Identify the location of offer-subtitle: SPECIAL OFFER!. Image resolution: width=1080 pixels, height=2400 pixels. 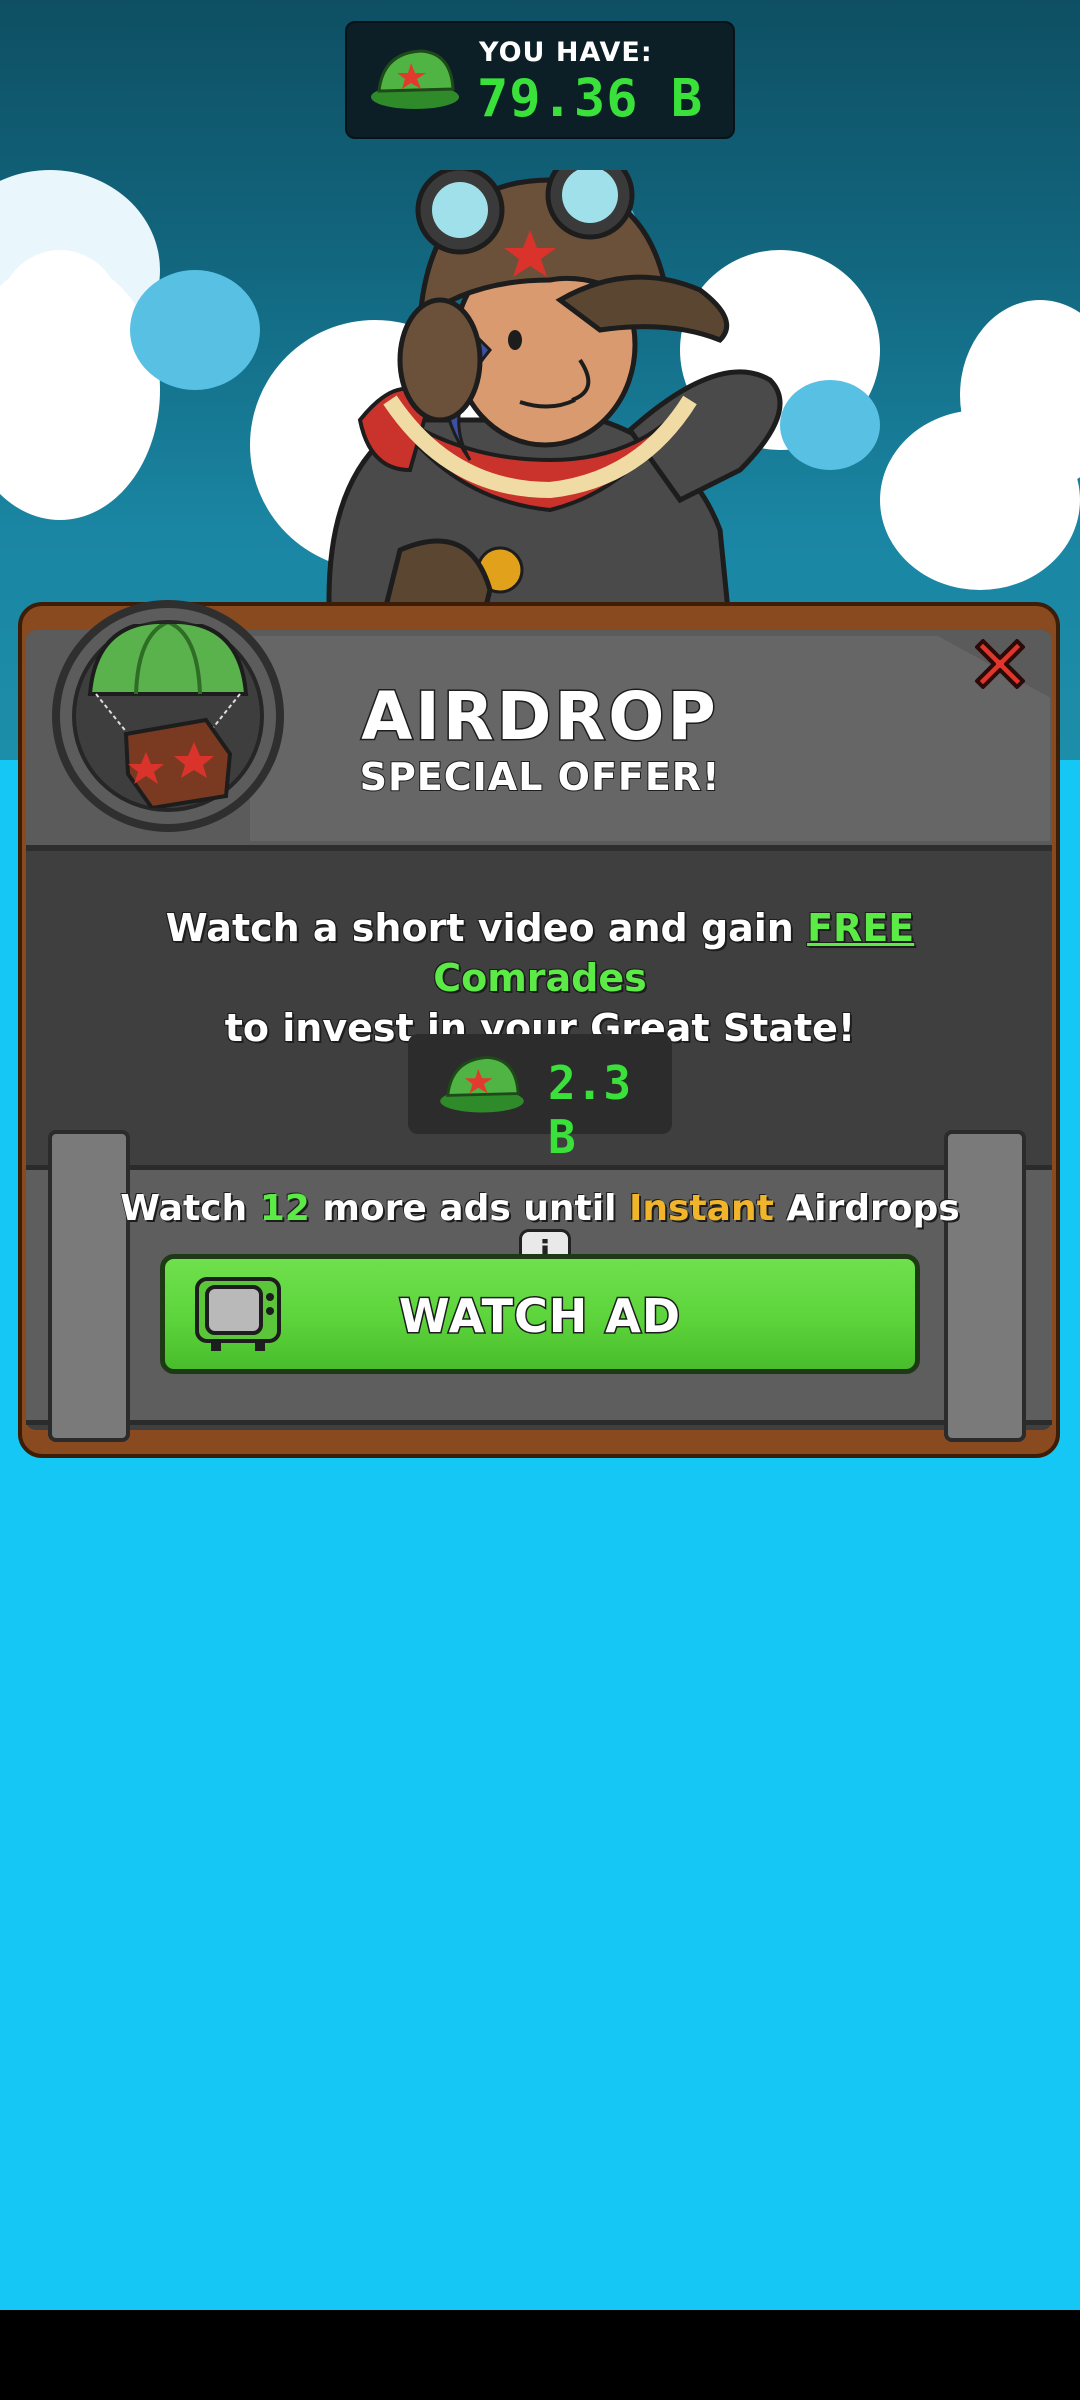
(540, 777).